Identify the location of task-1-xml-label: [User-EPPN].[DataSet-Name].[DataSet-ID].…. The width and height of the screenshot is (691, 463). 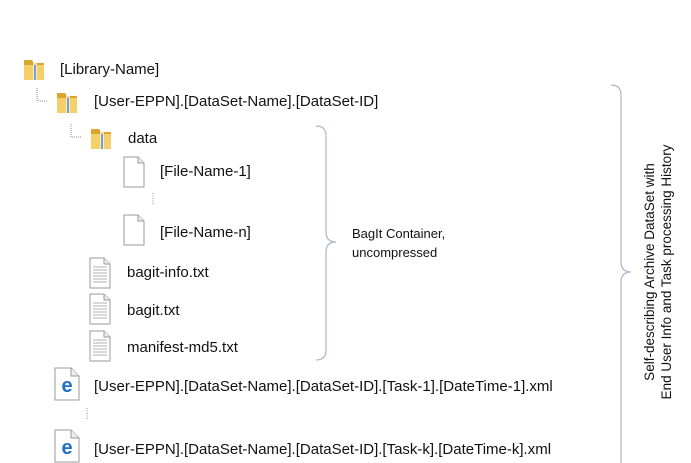
(323, 387).